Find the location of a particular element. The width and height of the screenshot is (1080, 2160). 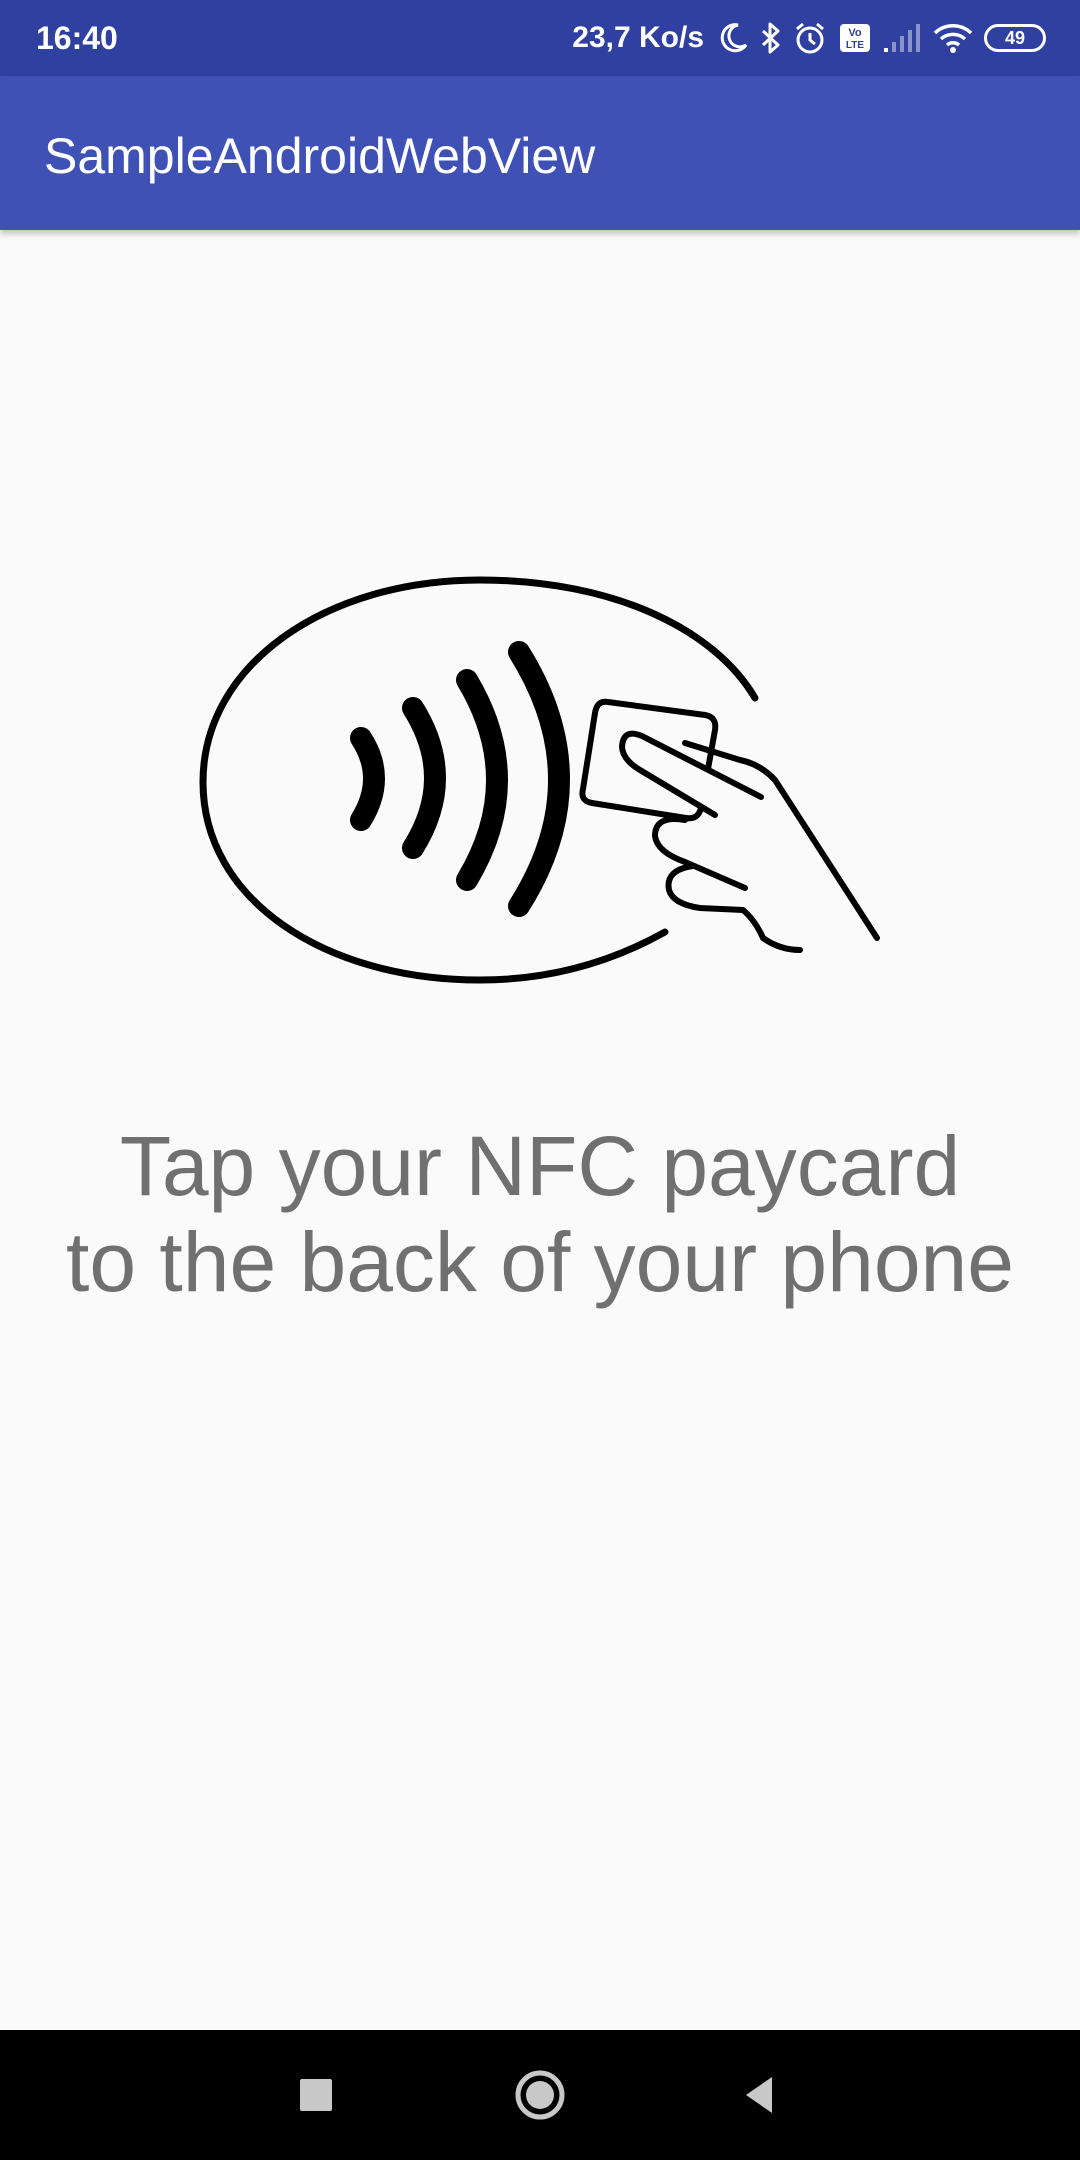

navigation-bar is located at coordinates (540, 2095).